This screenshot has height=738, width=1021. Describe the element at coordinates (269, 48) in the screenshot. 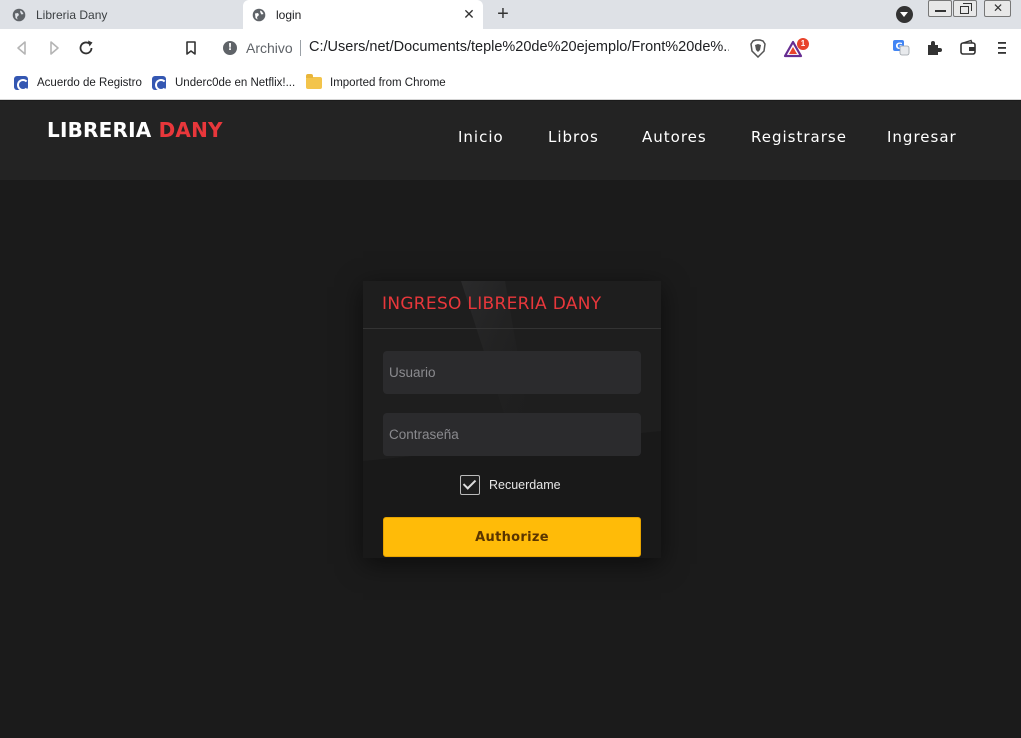

I see `address-scheme-label: Archivo` at that location.